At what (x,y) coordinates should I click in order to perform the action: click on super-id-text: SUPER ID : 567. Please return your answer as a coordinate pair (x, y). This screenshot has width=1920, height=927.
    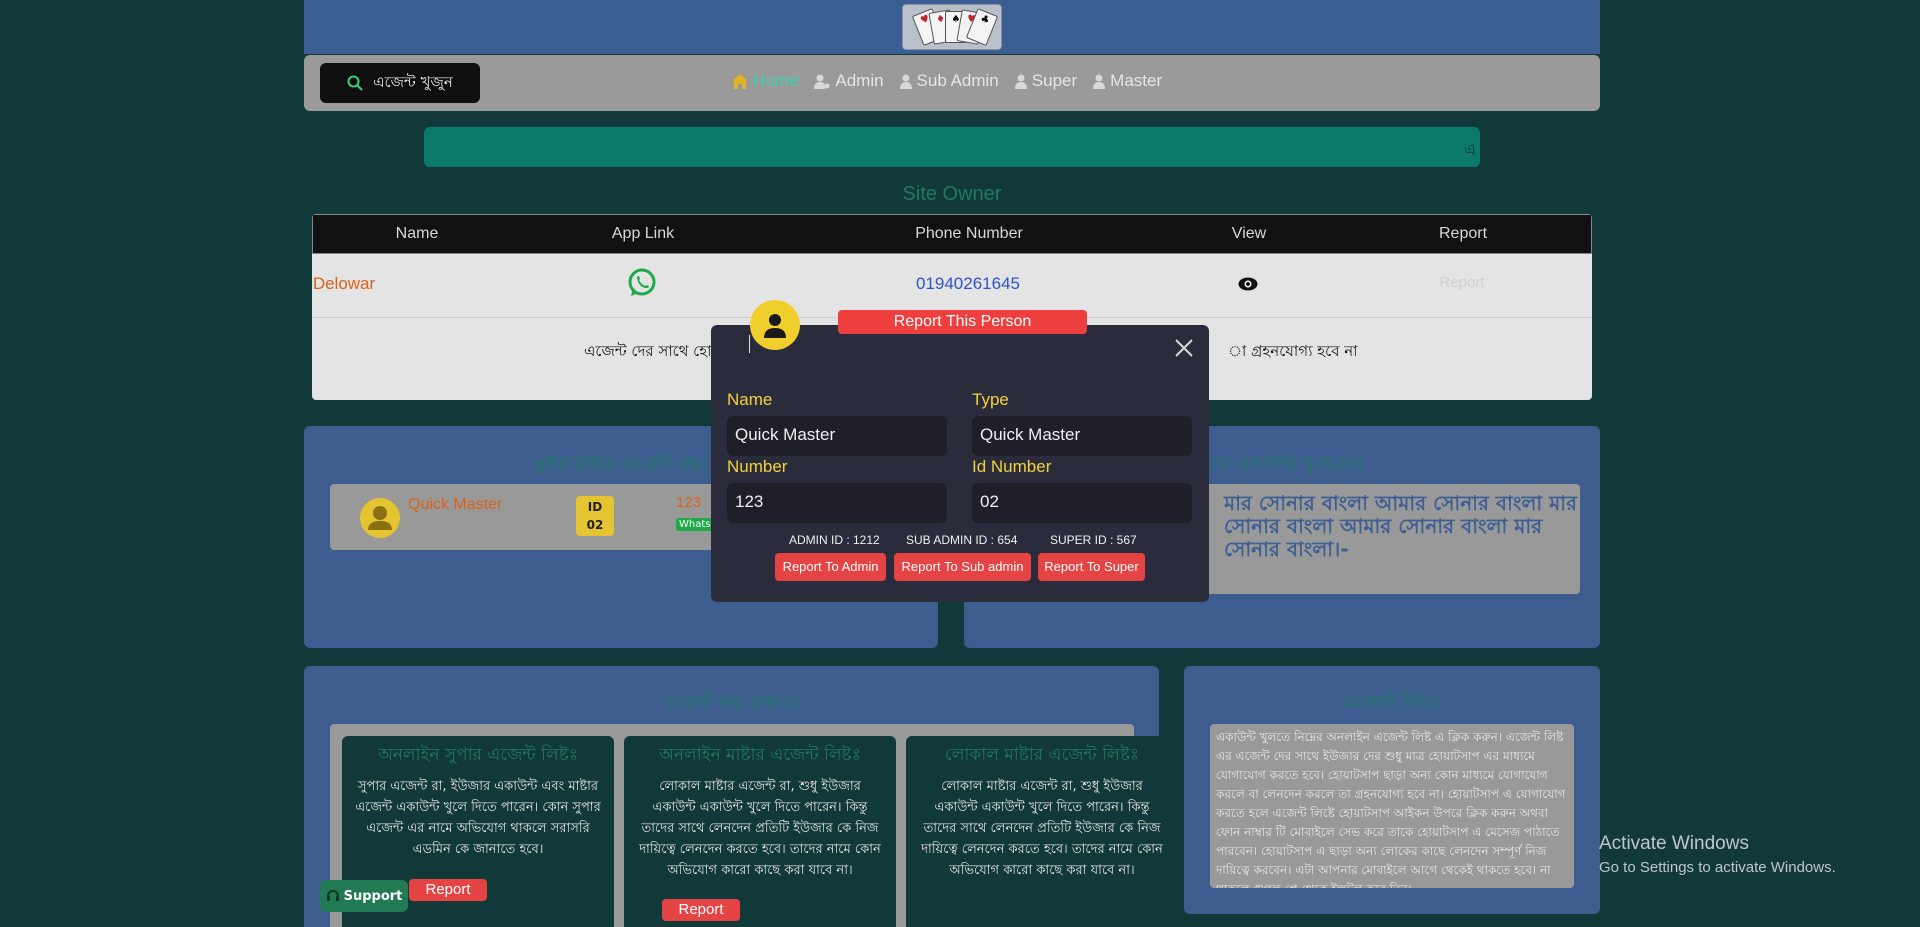
    Looking at the image, I should click on (1093, 540).